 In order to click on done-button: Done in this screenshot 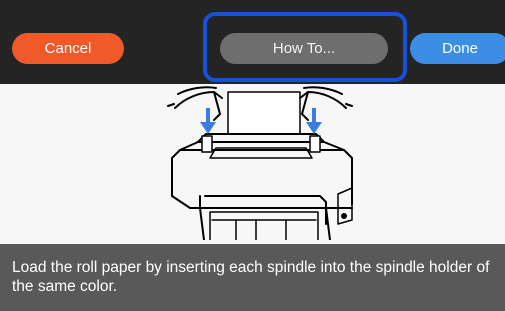, I will do `click(457, 48)`.